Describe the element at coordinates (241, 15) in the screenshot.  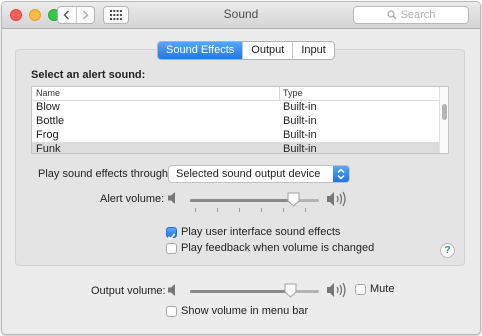
I see `titlebar: Sound Search` at that location.